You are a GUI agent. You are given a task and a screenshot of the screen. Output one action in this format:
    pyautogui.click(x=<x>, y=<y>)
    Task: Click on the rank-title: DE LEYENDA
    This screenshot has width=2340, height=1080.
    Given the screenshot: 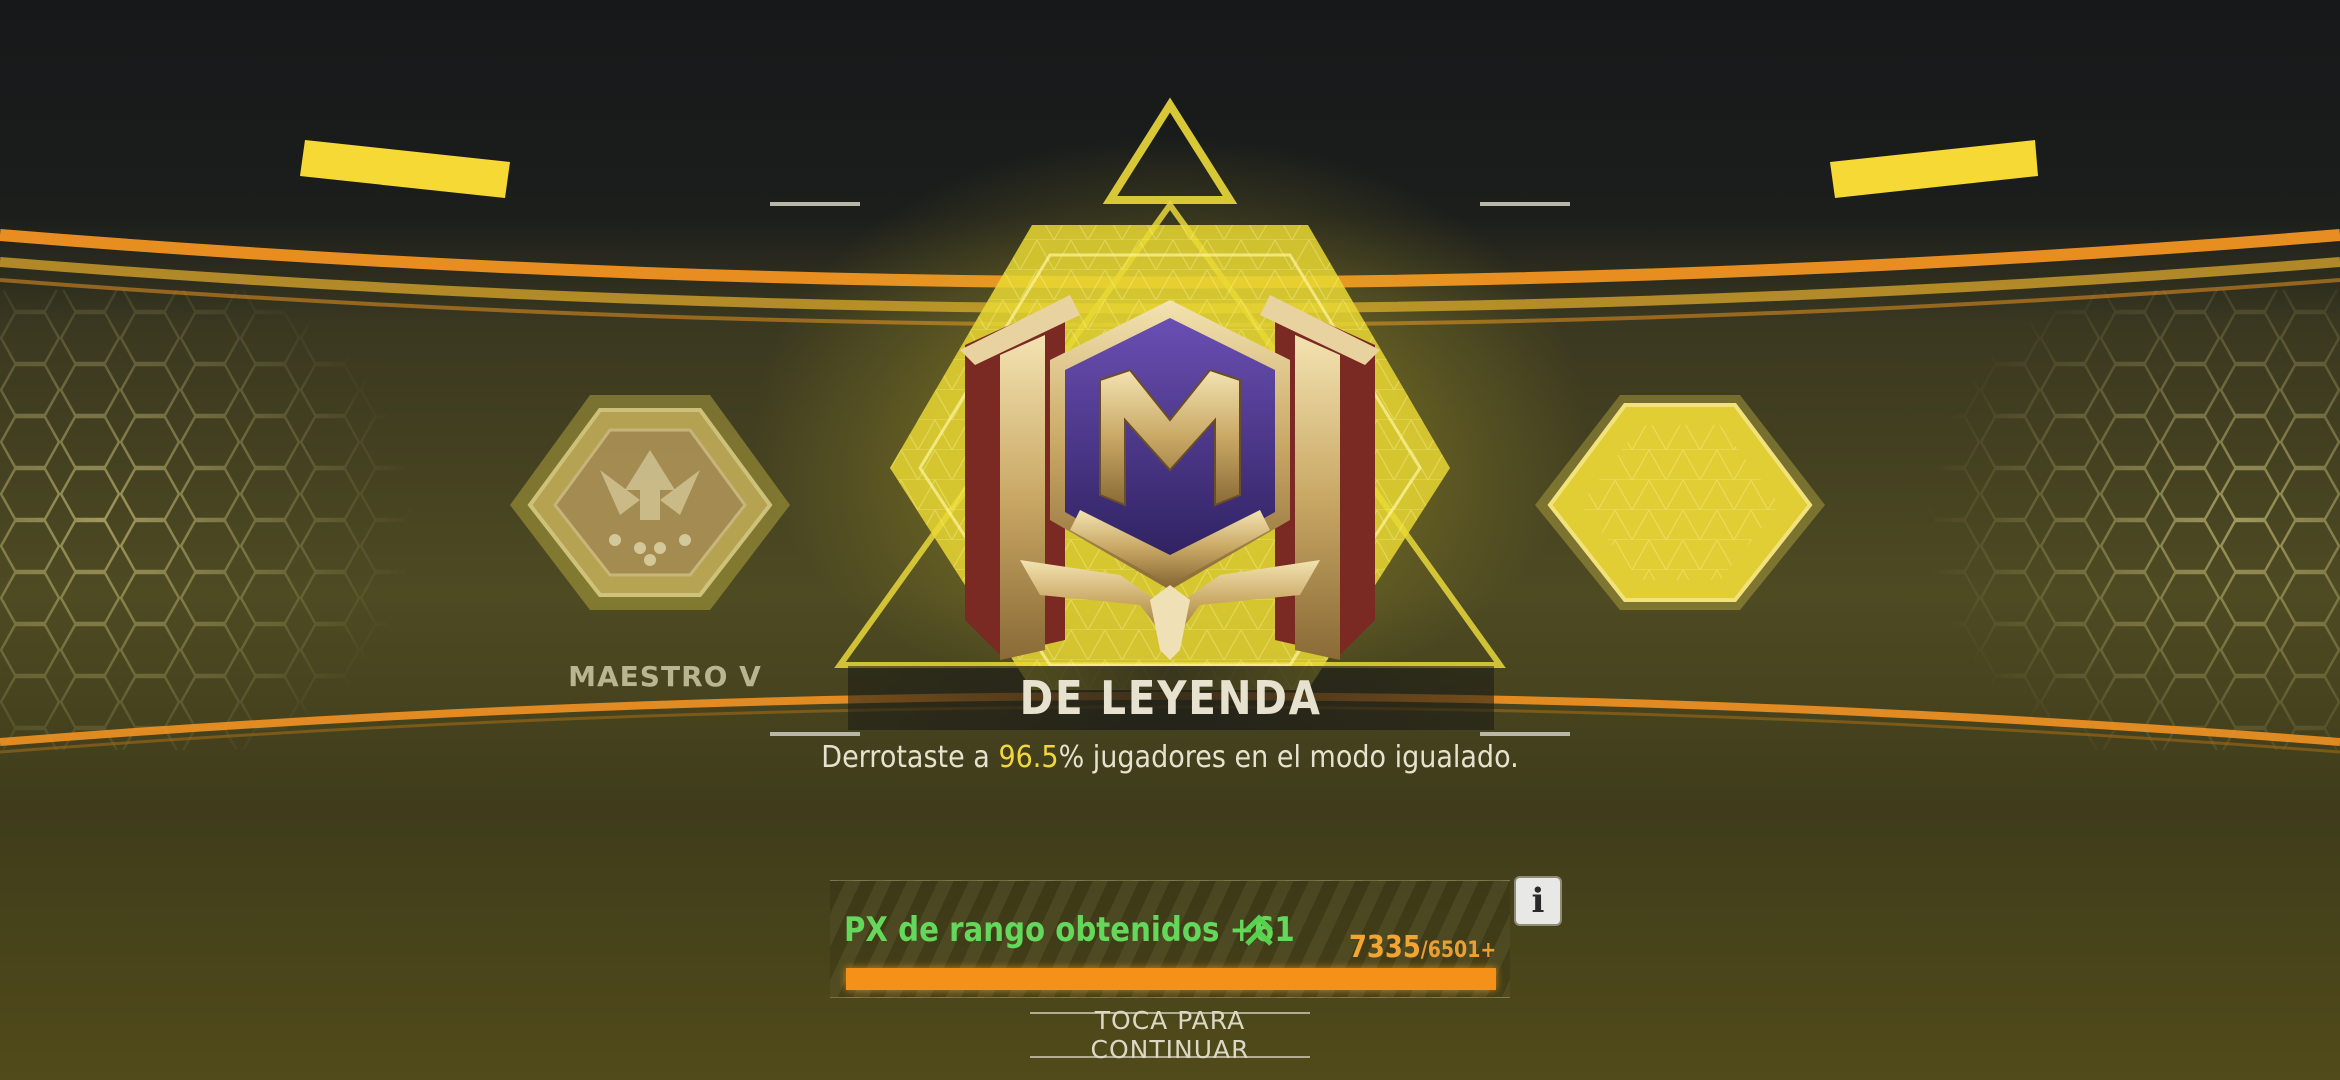 What is the action you would take?
    pyautogui.click(x=1171, y=698)
    